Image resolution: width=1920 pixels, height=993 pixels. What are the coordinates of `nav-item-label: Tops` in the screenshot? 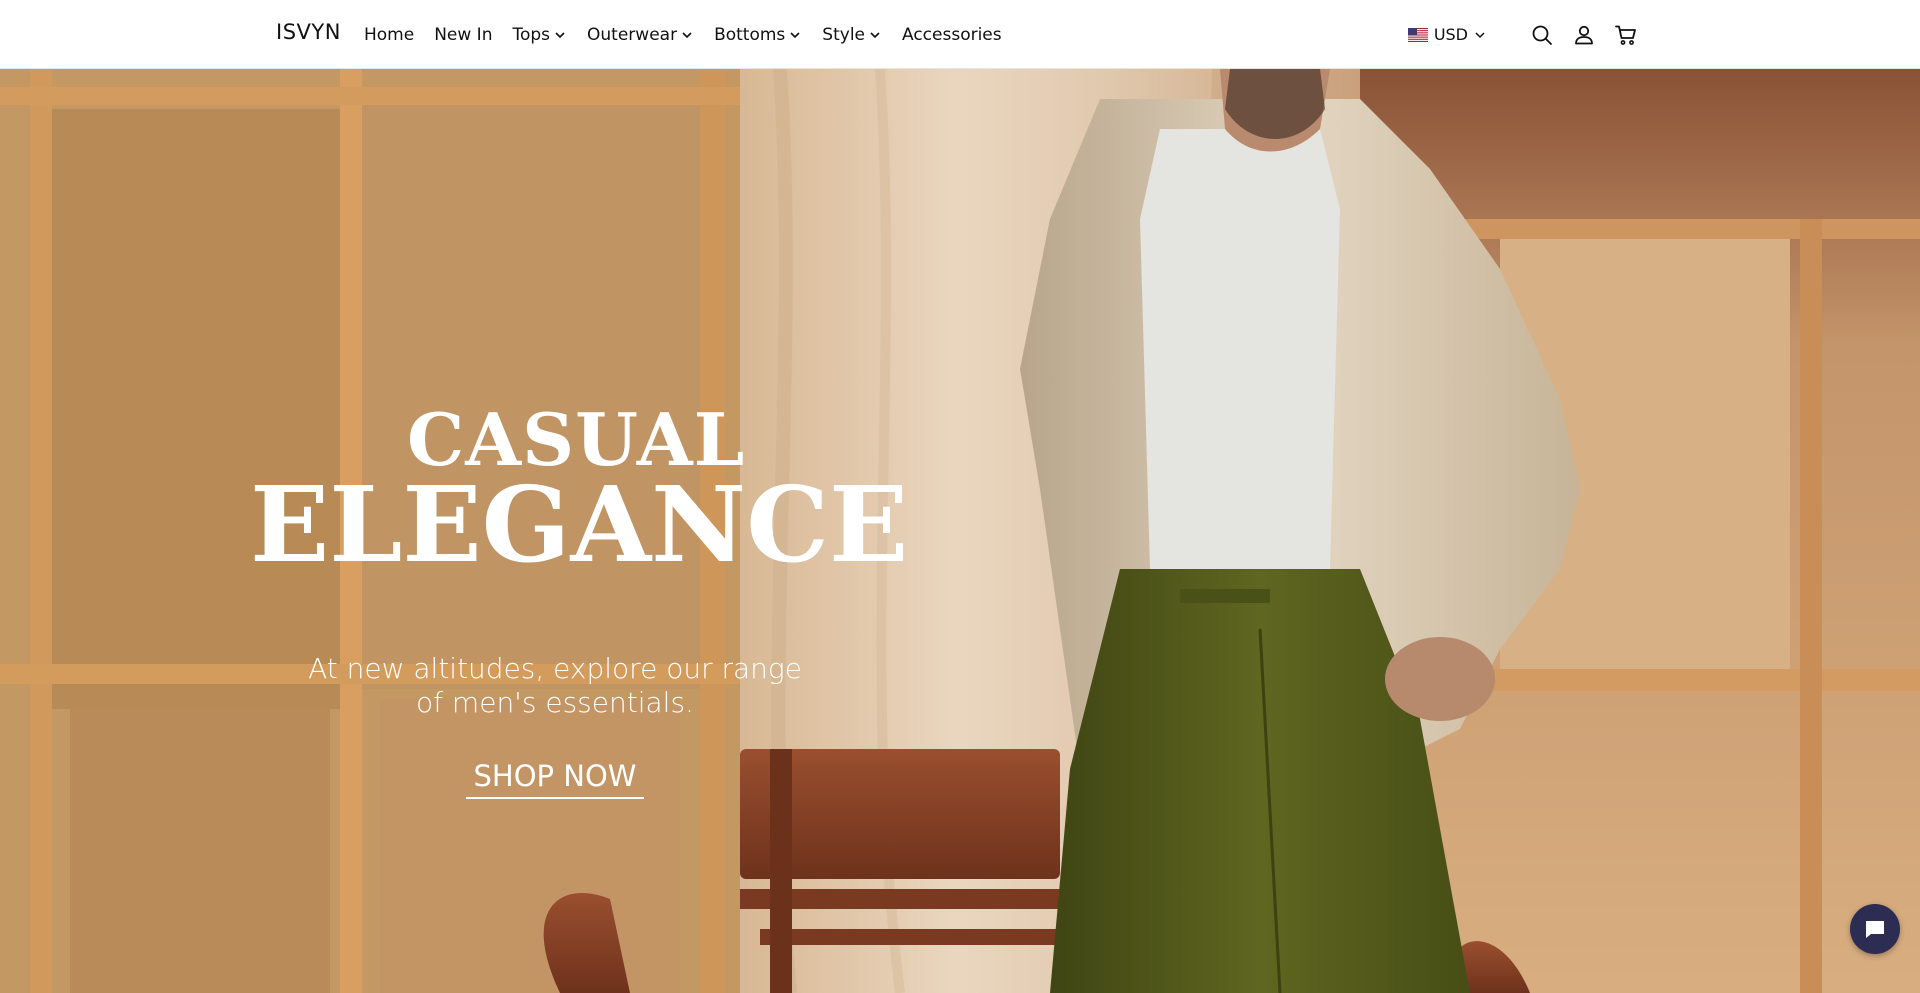 It's located at (531, 34).